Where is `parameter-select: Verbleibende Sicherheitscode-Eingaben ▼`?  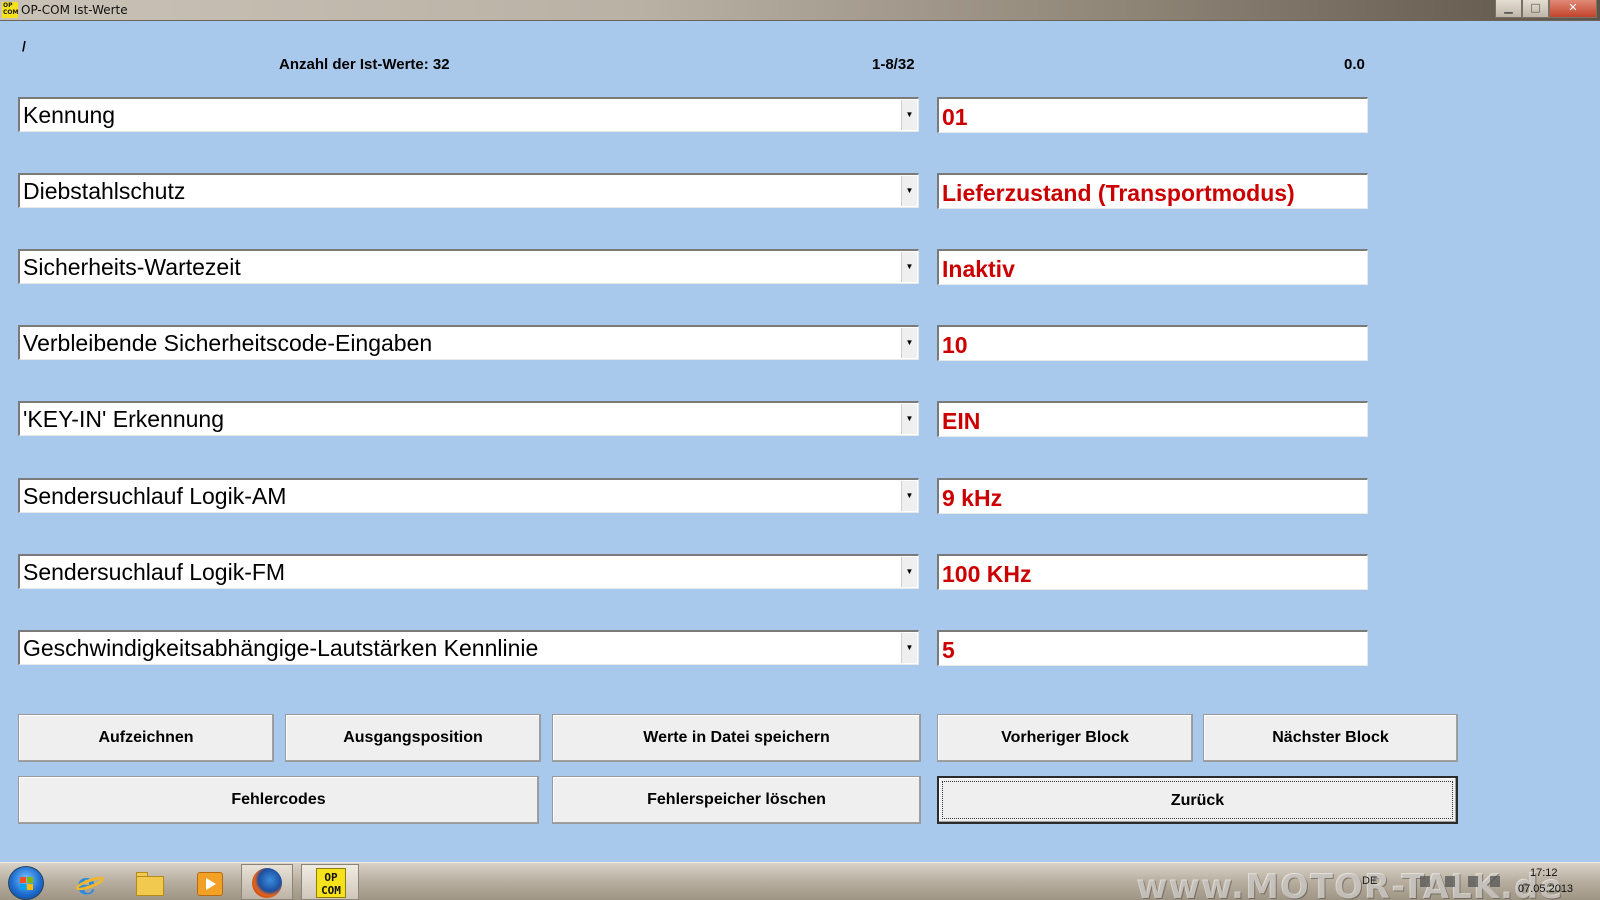 parameter-select: Verbleibende Sicherheitscode-Eingaben ▼ is located at coordinates (468, 342).